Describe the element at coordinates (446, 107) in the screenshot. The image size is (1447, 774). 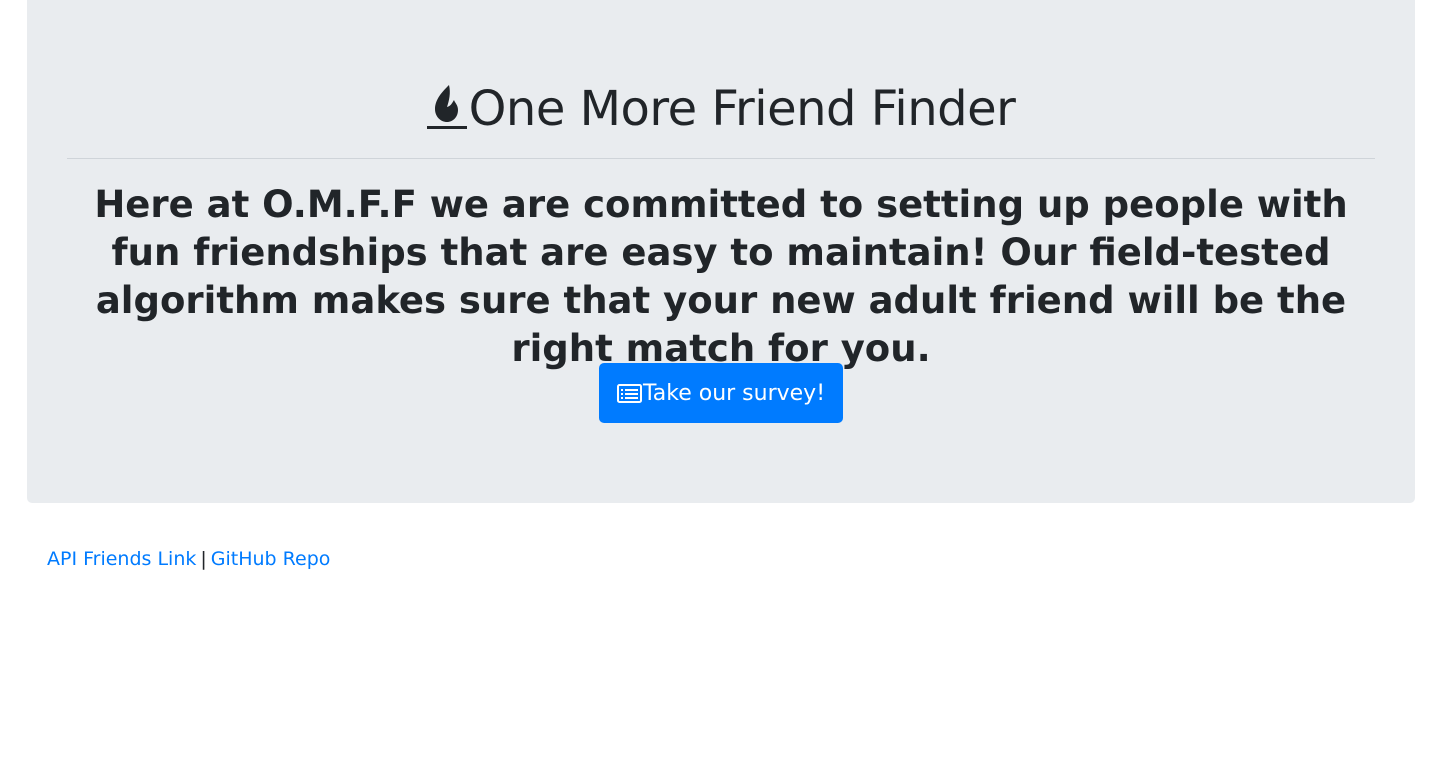
I see `fire-icon` at that location.